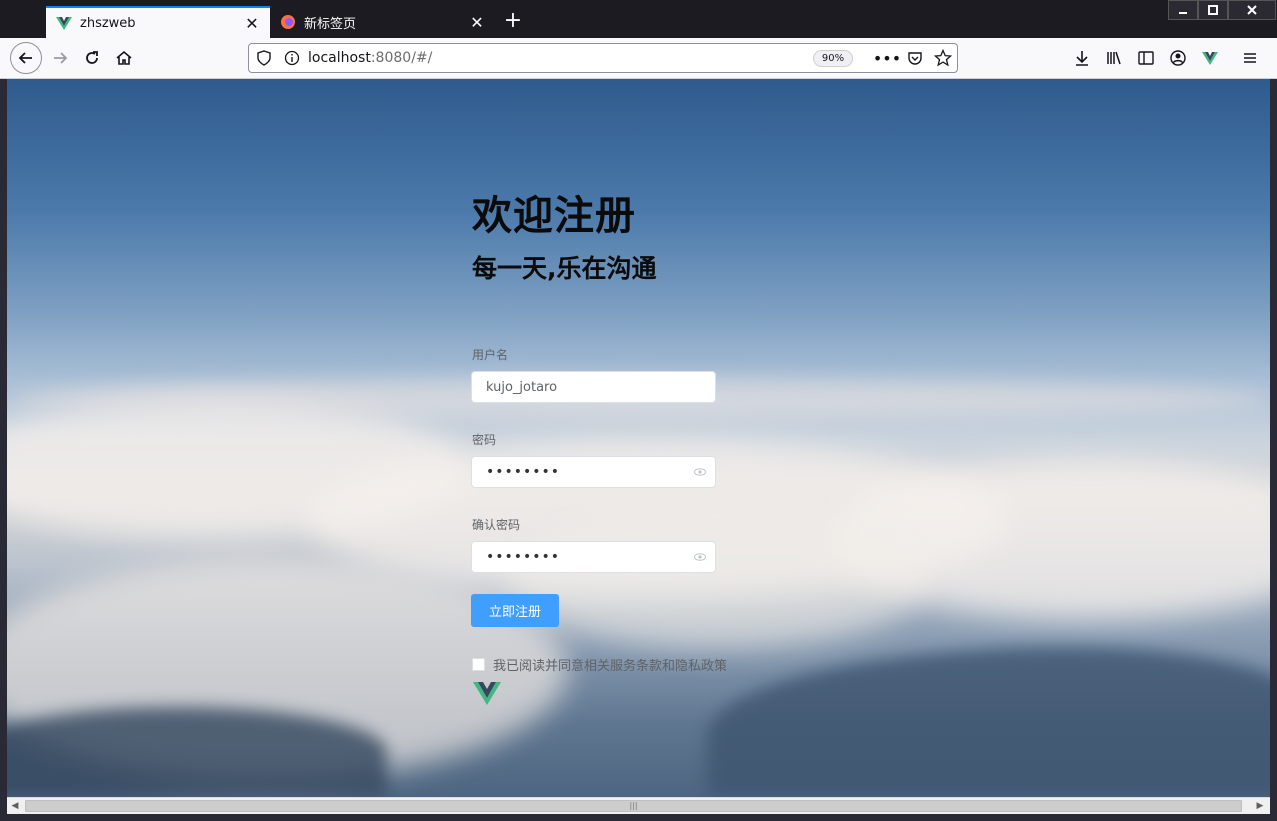  Describe the element at coordinates (292, 58) in the screenshot. I see `info-icon` at that location.